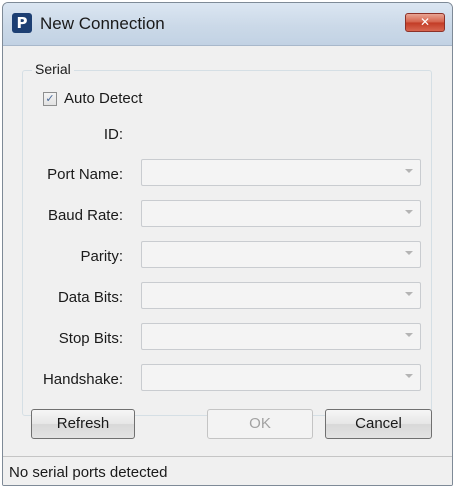 Image resolution: width=459 pixels, height=492 pixels. What do you see at coordinates (281, 254) in the screenshot?
I see `parity-dropdown` at bounding box center [281, 254].